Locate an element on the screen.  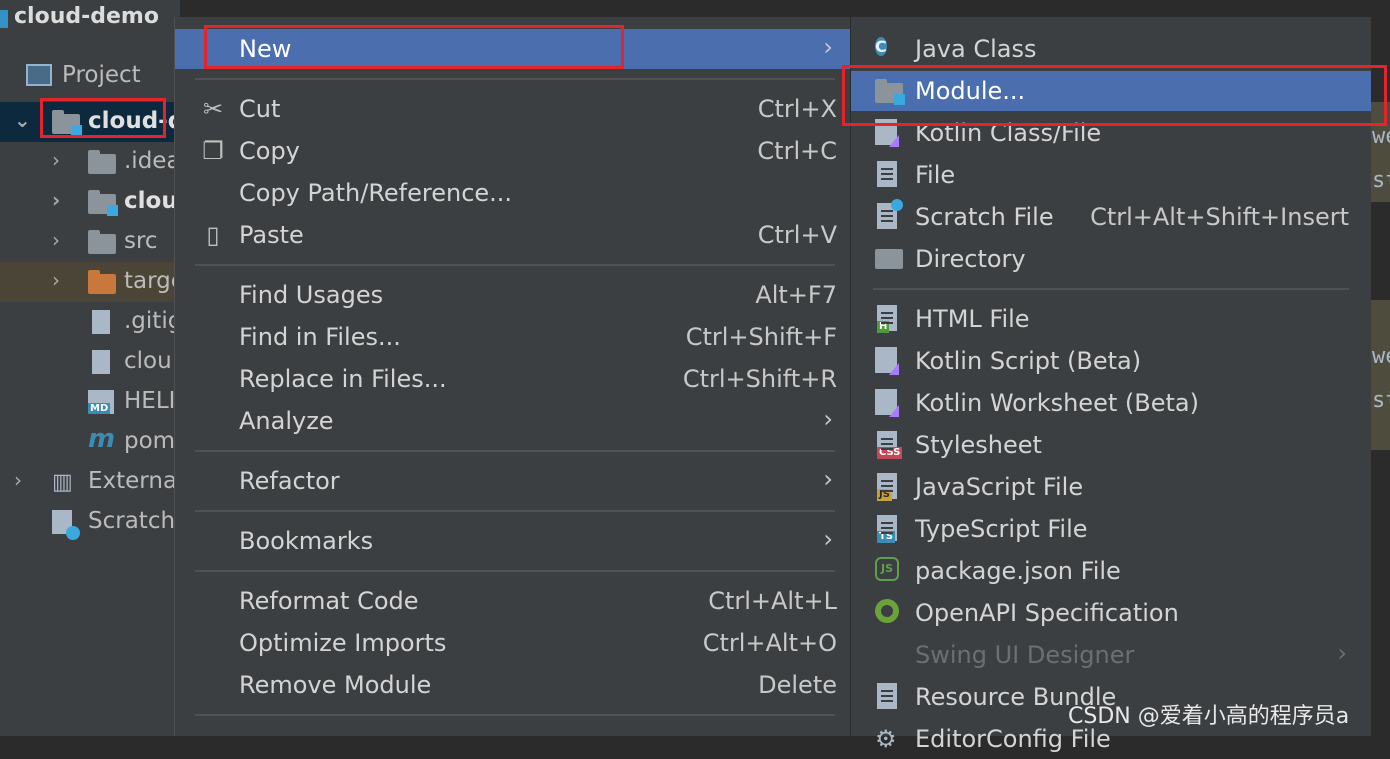
menu-item-label: Reformat Code is located at coordinates (329, 601).